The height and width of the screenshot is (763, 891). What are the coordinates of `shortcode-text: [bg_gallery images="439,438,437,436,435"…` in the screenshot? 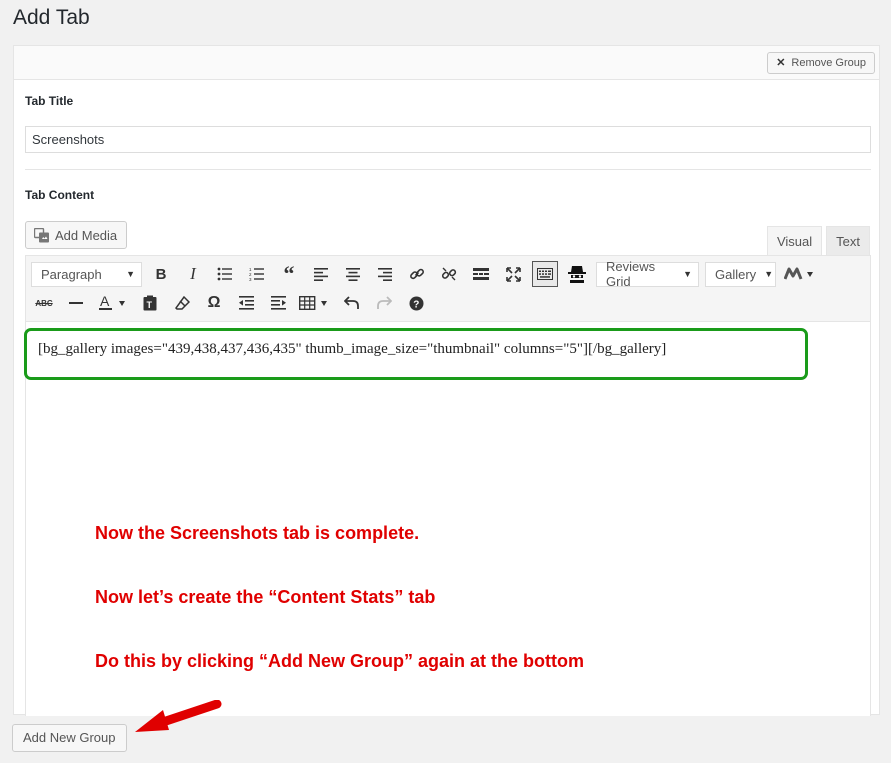 It's located at (352, 349).